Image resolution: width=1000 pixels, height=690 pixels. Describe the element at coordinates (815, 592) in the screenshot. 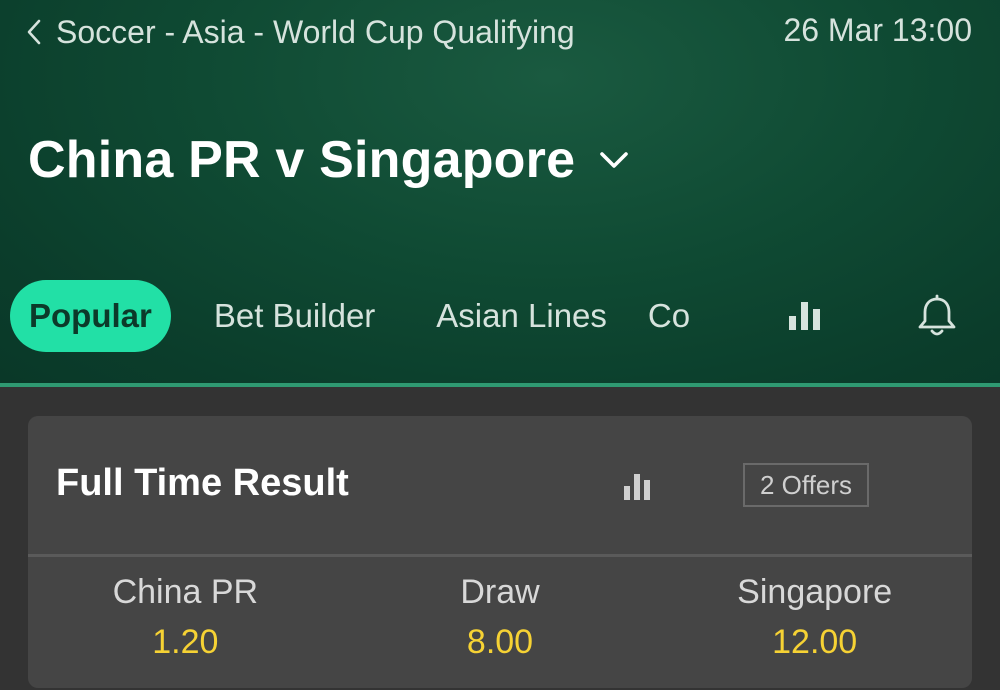

I see `outcome-name: Singapore` at that location.